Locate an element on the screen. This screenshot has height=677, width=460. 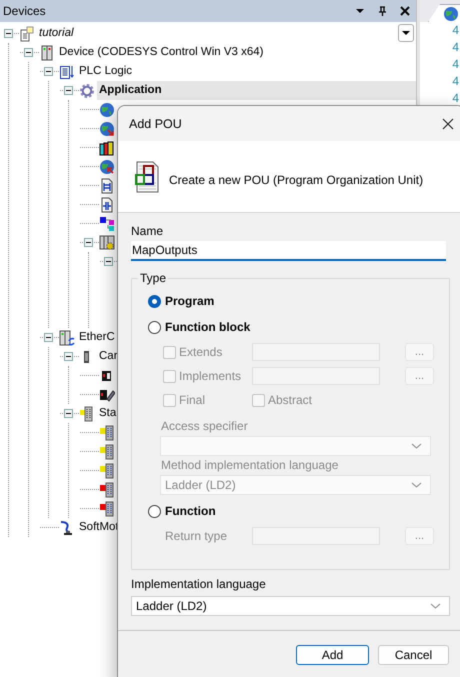
pou-document-icon is located at coordinates (147, 176).